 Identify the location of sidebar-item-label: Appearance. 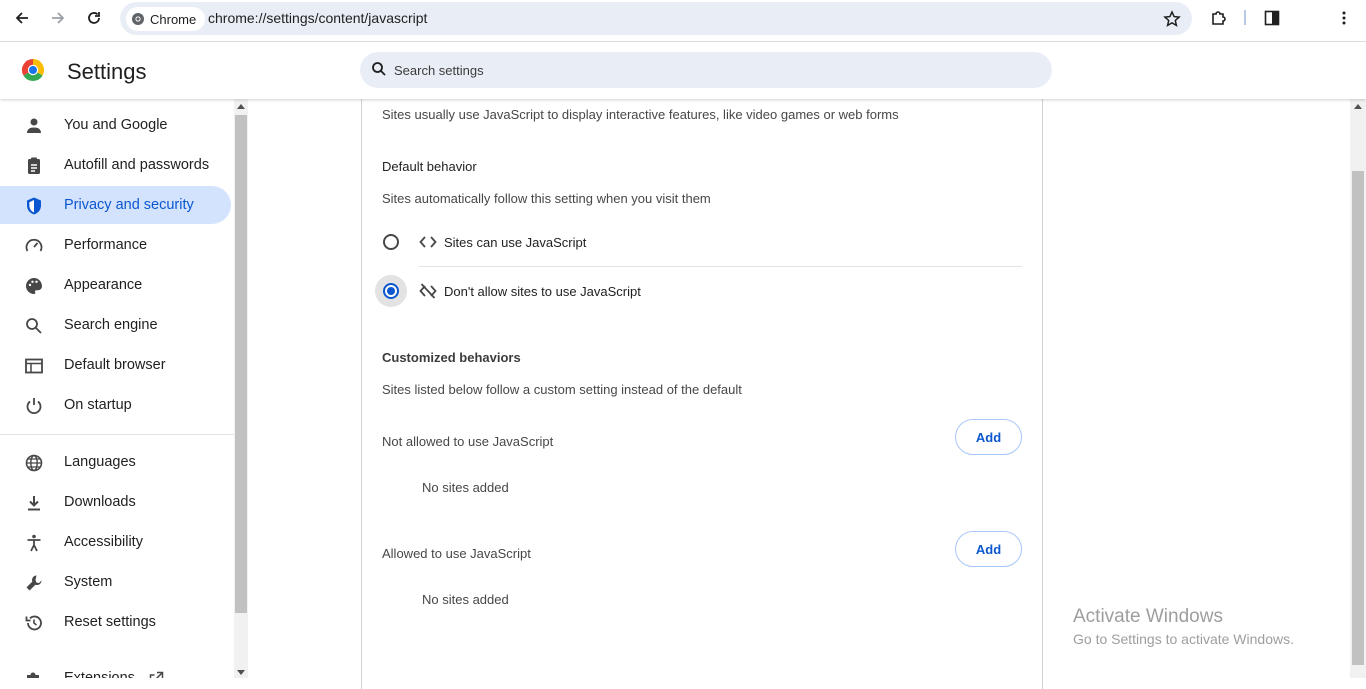
(103, 285).